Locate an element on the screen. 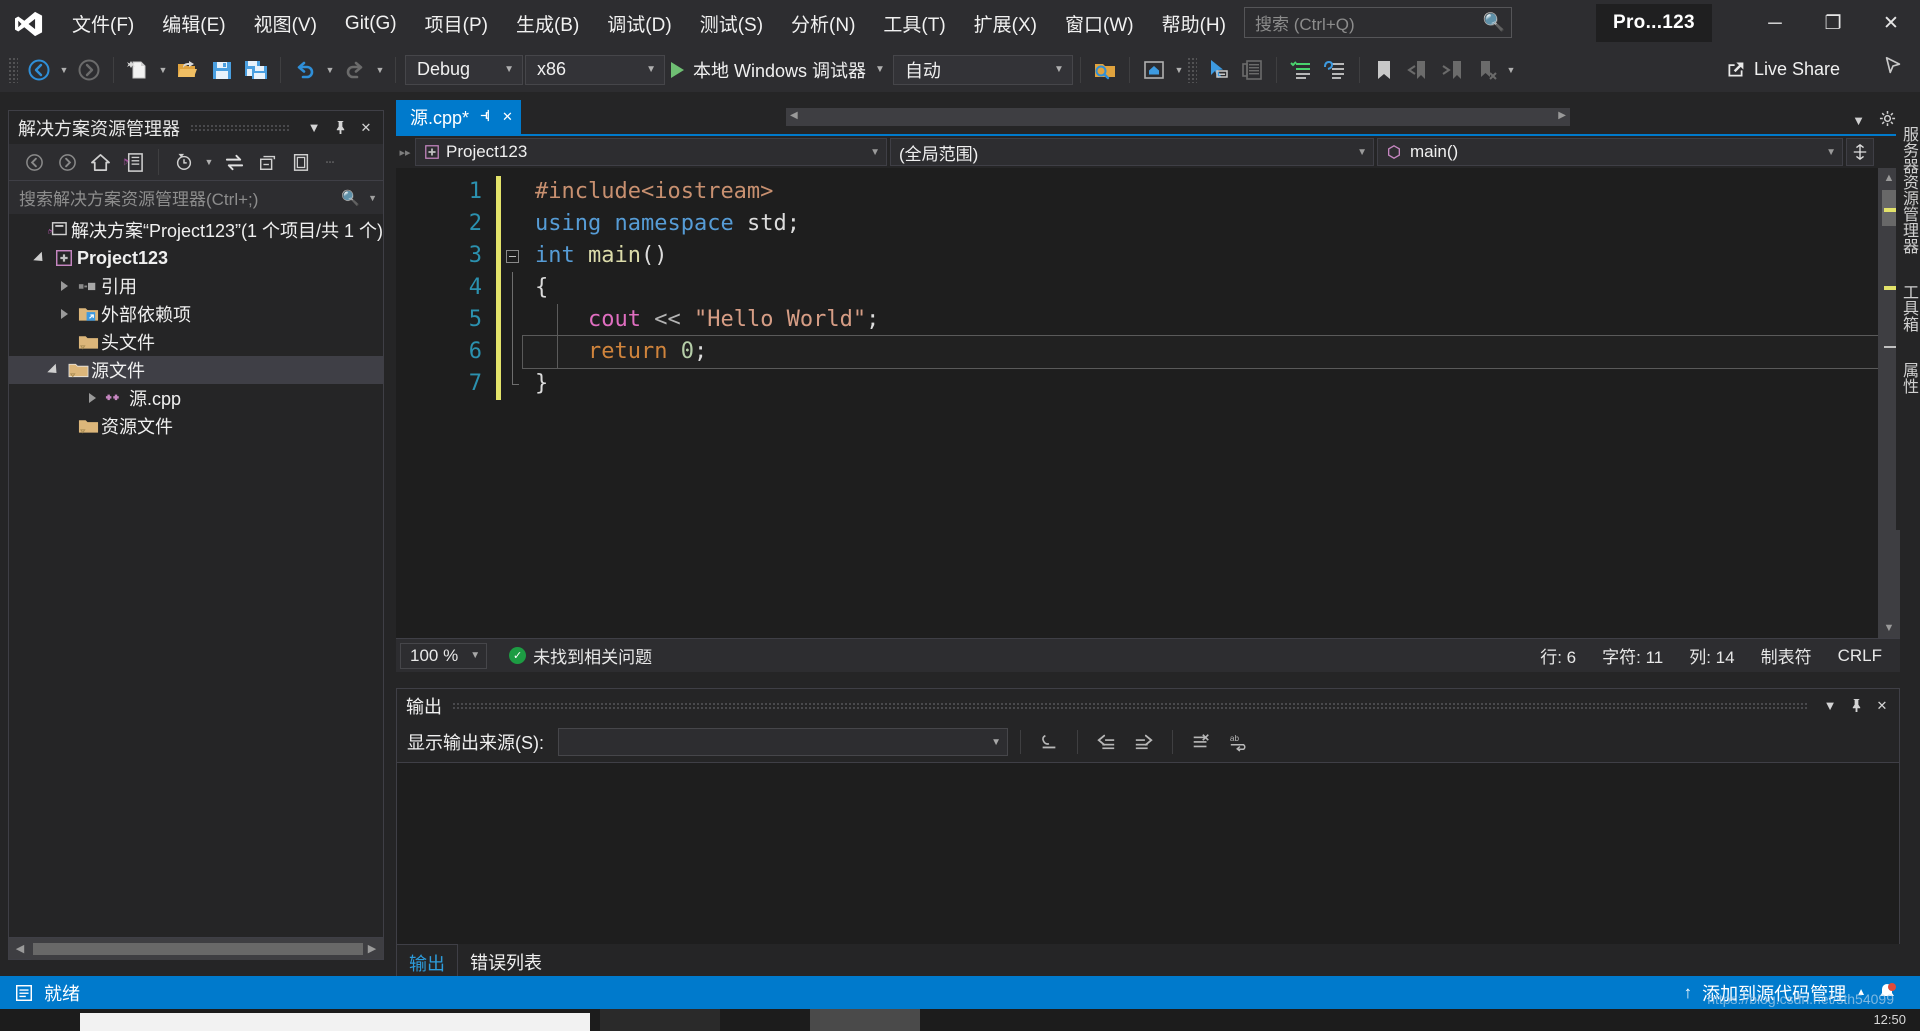 This screenshot has width=1920, height=1031. tree-item-external-deps: 外部依赖项 is located at coordinates (196, 314).